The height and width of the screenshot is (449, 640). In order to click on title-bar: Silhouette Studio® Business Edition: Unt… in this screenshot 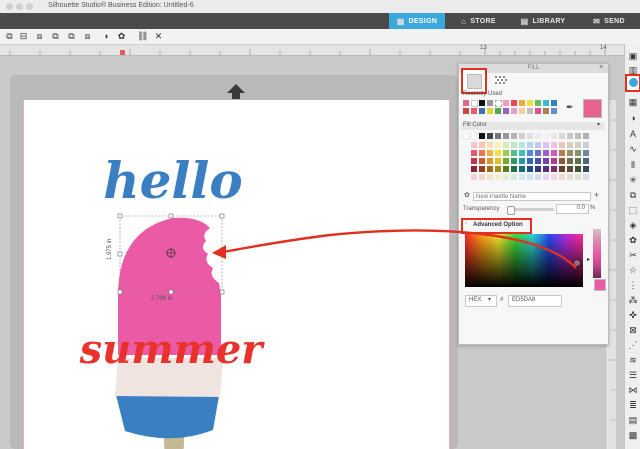, I will do `click(320, 7)`.